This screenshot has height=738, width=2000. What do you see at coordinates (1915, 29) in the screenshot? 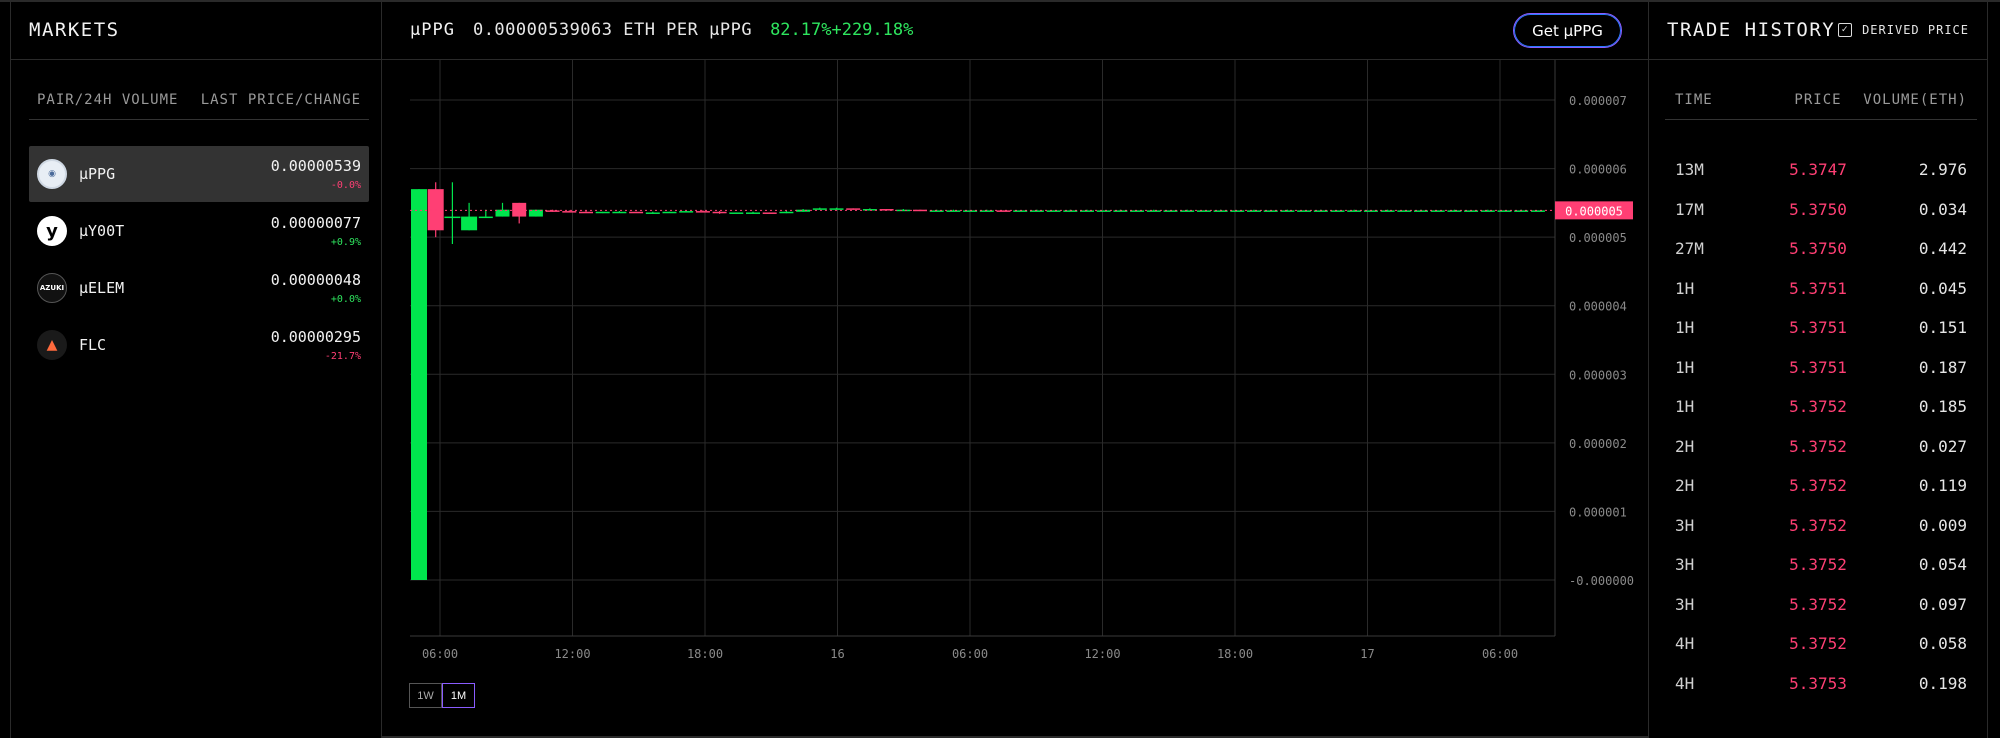
I see `derived-price-label: DERIVED PRICE` at bounding box center [1915, 29].